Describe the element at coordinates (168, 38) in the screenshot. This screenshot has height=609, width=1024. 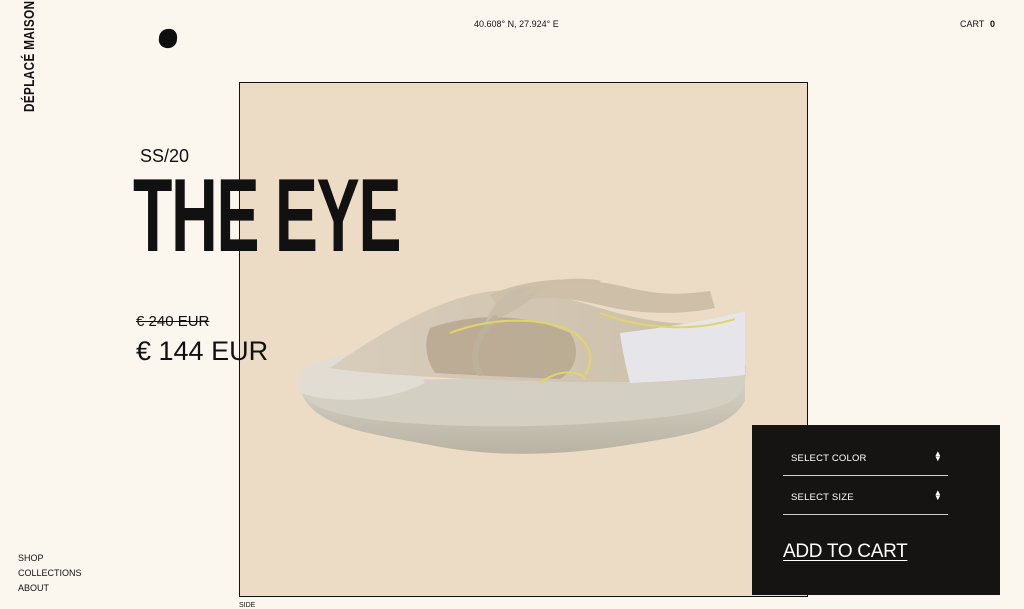
I see `blob-icon` at that location.